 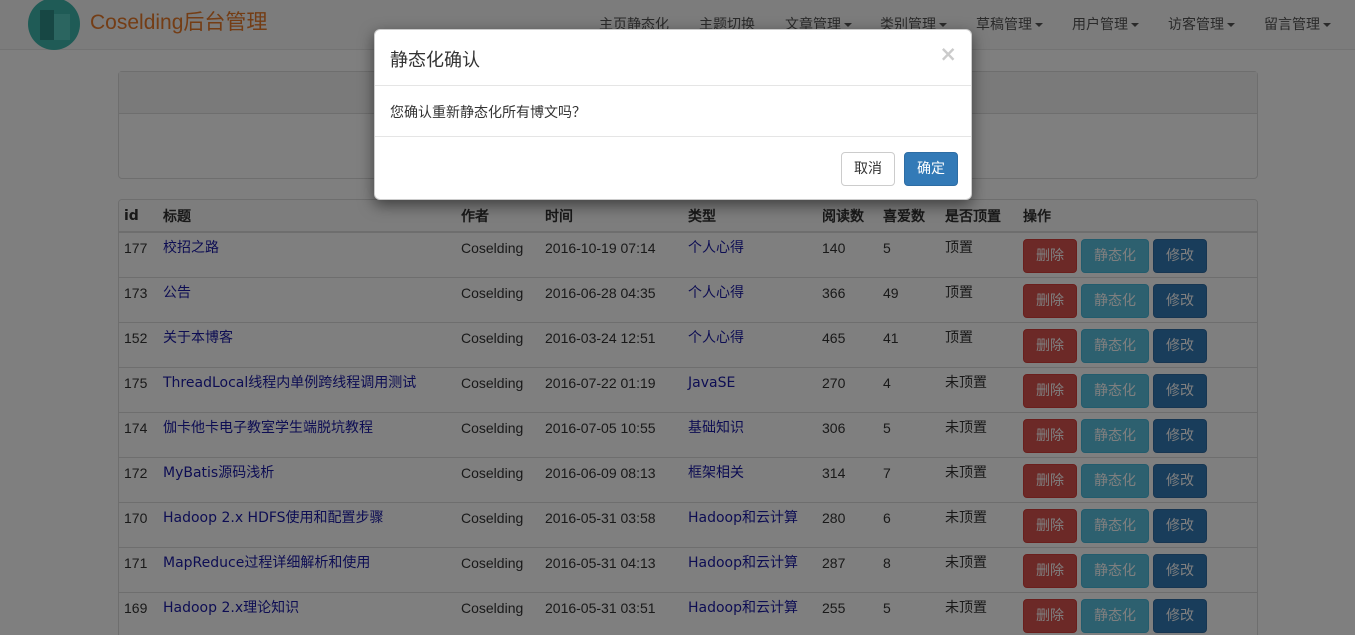 What do you see at coordinates (868, 169) in the screenshot?
I see `cancel-button: 取消` at bounding box center [868, 169].